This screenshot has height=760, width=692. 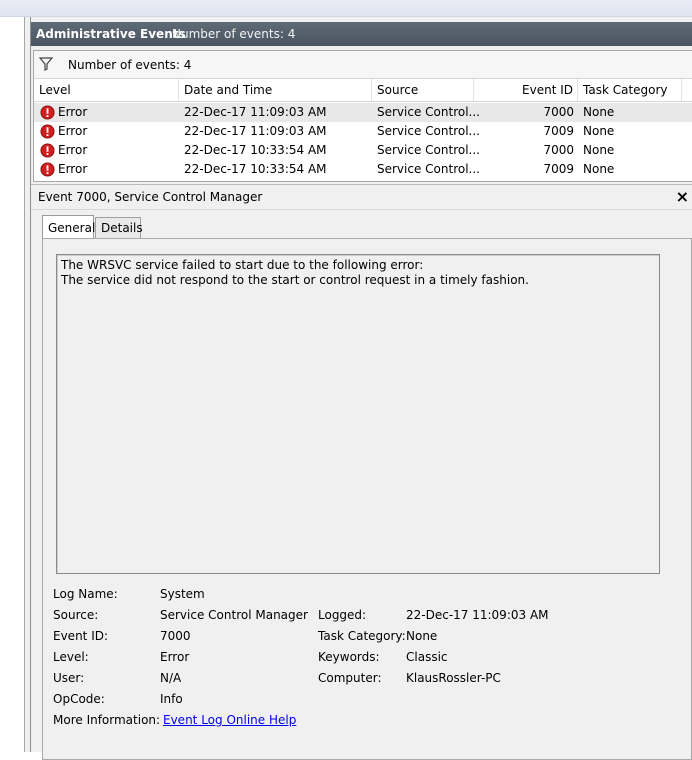 What do you see at coordinates (234, 34) in the screenshot?
I see `view-event-count: Number of events: 4` at bounding box center [234, 34].